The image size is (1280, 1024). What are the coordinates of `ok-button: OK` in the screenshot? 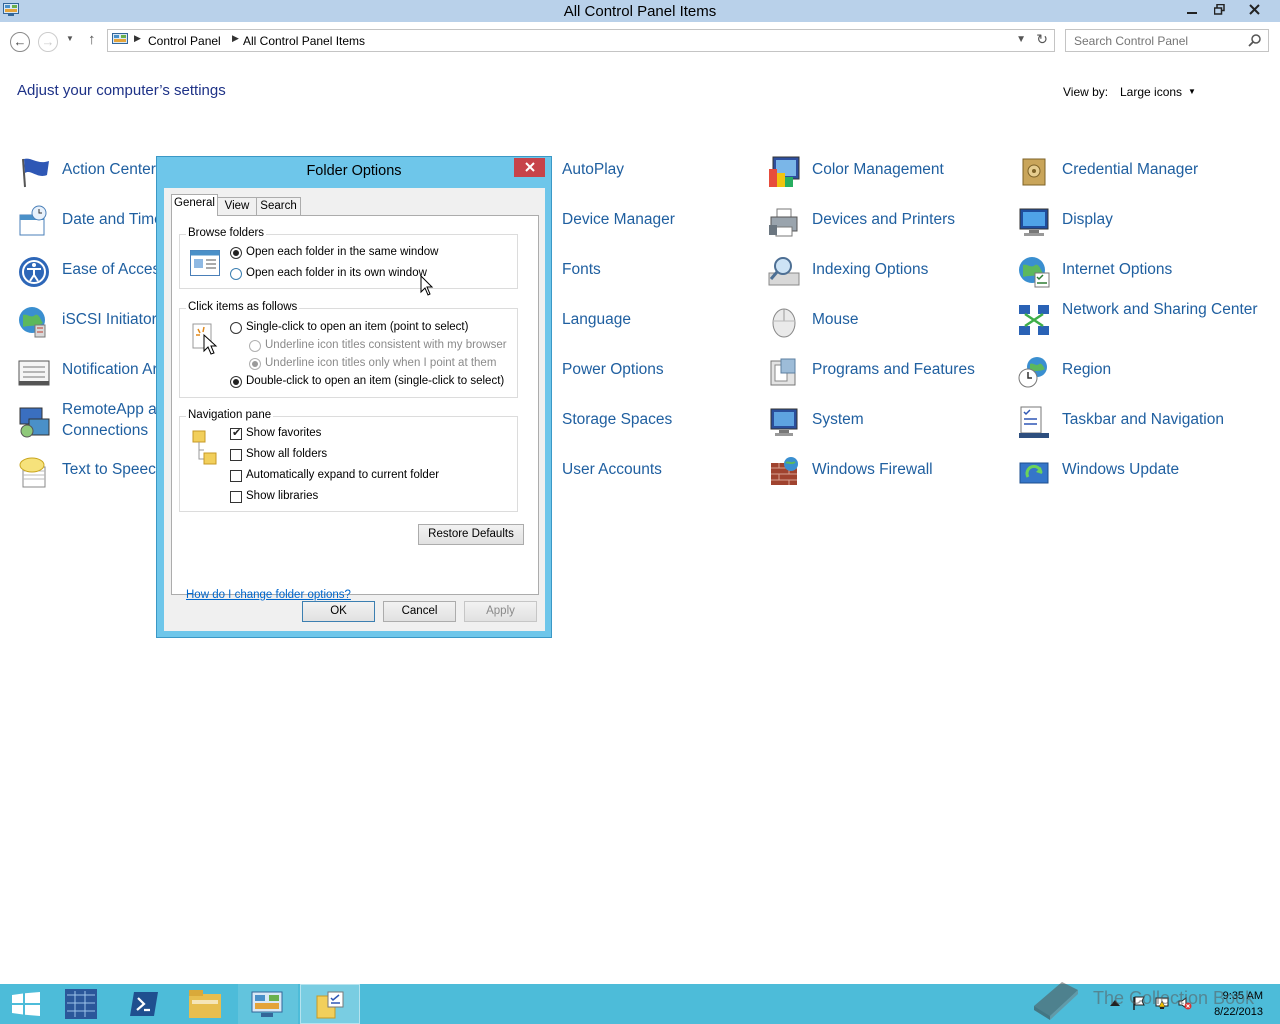 It's located at (338, 611).